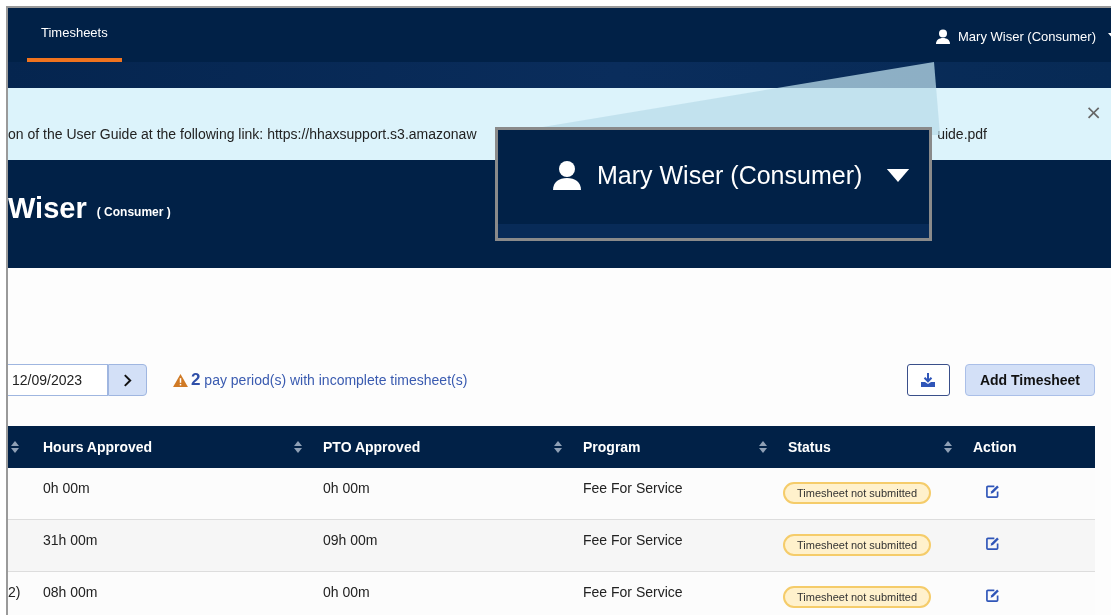 The height and width of the screenshot is (615, 1111). I want to click on table-cell: 2), so click(14, 592).